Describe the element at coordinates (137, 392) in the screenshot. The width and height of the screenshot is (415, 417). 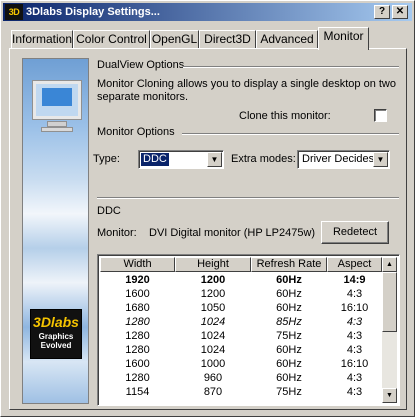
I see `cell-width: 1154` at that location.